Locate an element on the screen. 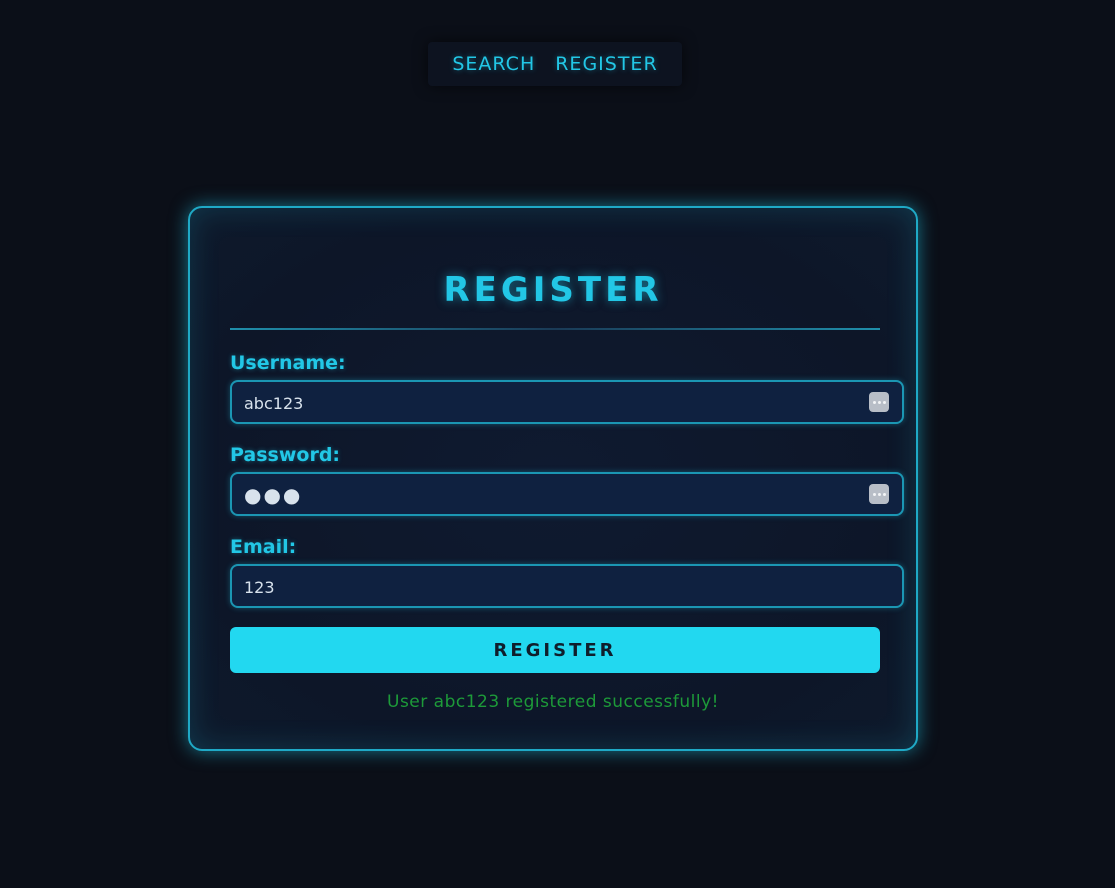 This screenshot has width=1115, height=888. username-field is located at coordinates (567, 402).